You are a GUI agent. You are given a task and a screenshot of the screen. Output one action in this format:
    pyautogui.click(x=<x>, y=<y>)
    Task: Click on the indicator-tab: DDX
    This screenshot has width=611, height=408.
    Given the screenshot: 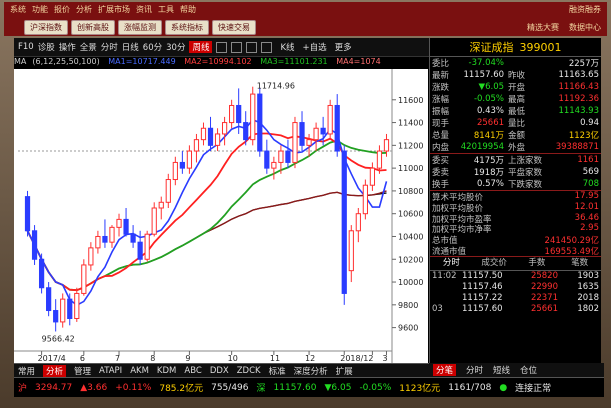 What is the action you would take?
    pyautogui.click(x=219, y=371)
    